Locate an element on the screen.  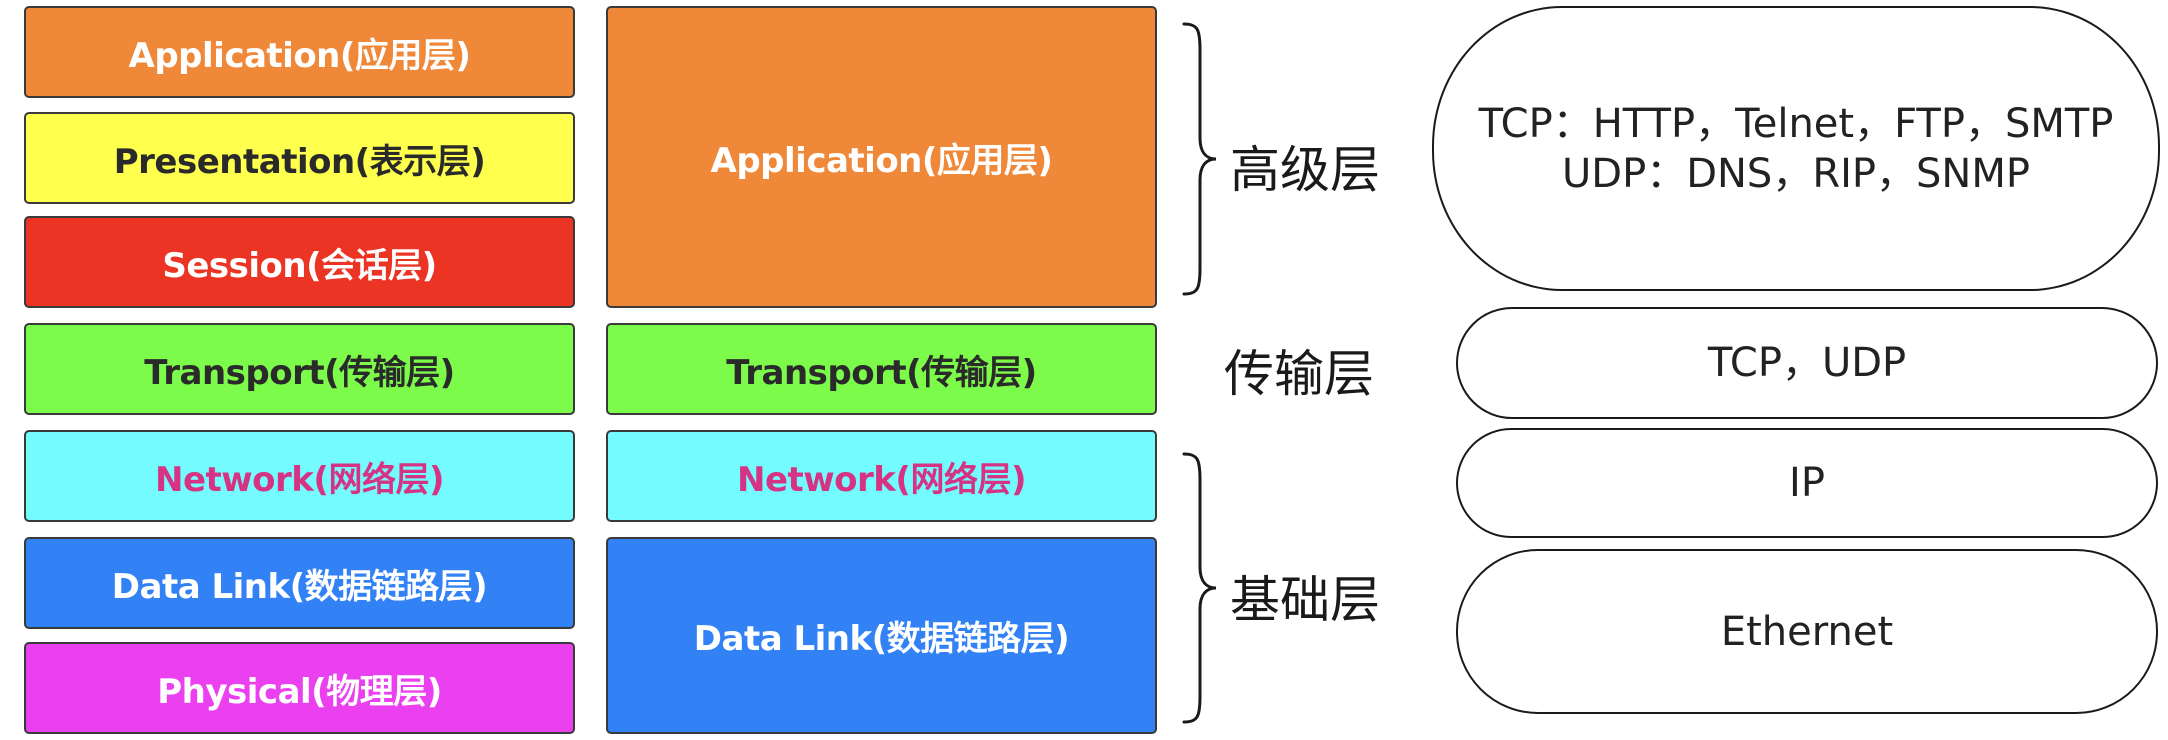
link-protocols-pill: Ethernet is located at coordinates (1807, 631).